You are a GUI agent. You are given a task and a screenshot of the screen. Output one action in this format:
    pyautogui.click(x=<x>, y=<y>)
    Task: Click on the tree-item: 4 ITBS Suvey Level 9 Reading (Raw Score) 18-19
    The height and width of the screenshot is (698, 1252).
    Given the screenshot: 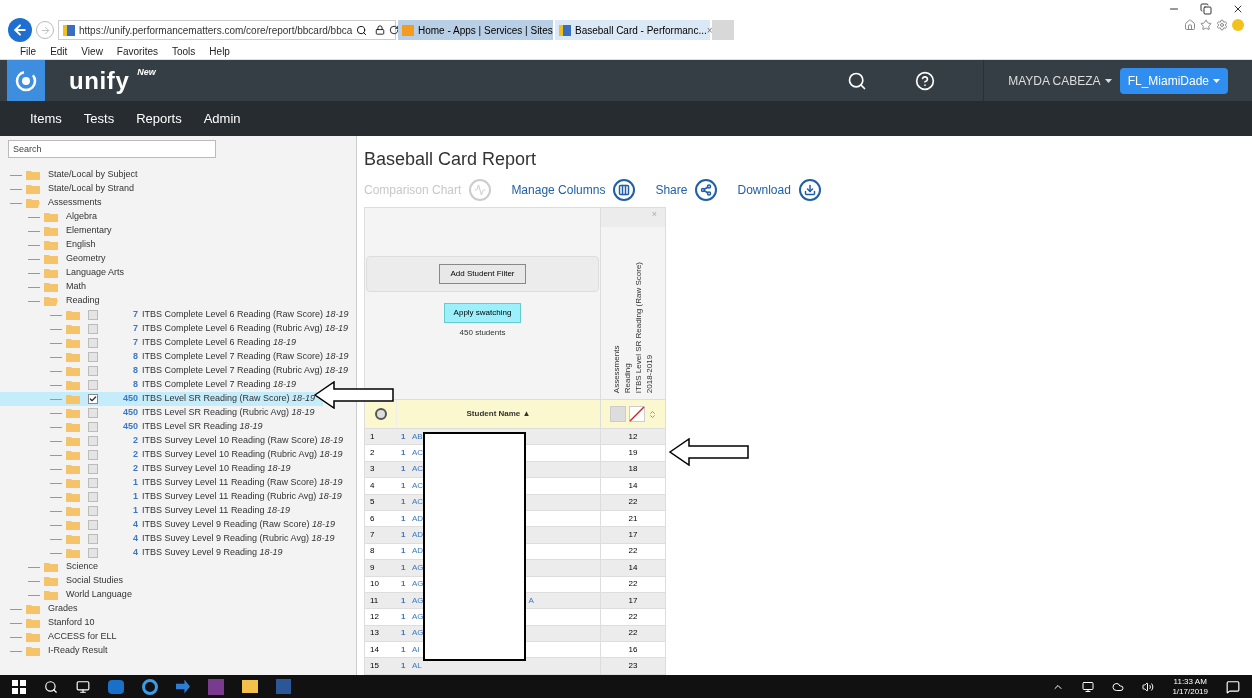 What is the action you would take?
    pyautogui.click(x=172, y=525)
    